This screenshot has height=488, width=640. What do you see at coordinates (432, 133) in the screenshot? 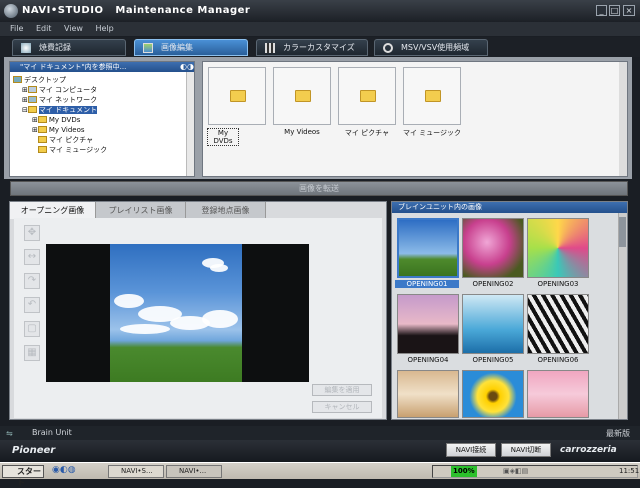
I see `folder-label: マイ ミュージック` at bounding box center [432, 133].